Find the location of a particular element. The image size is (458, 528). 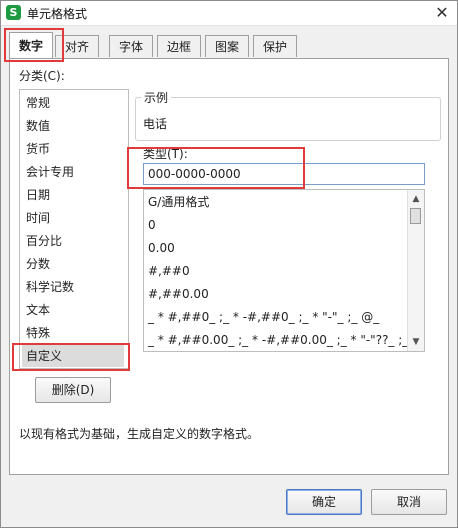

close-icon: ✕ is located at coordinates (442, 13).